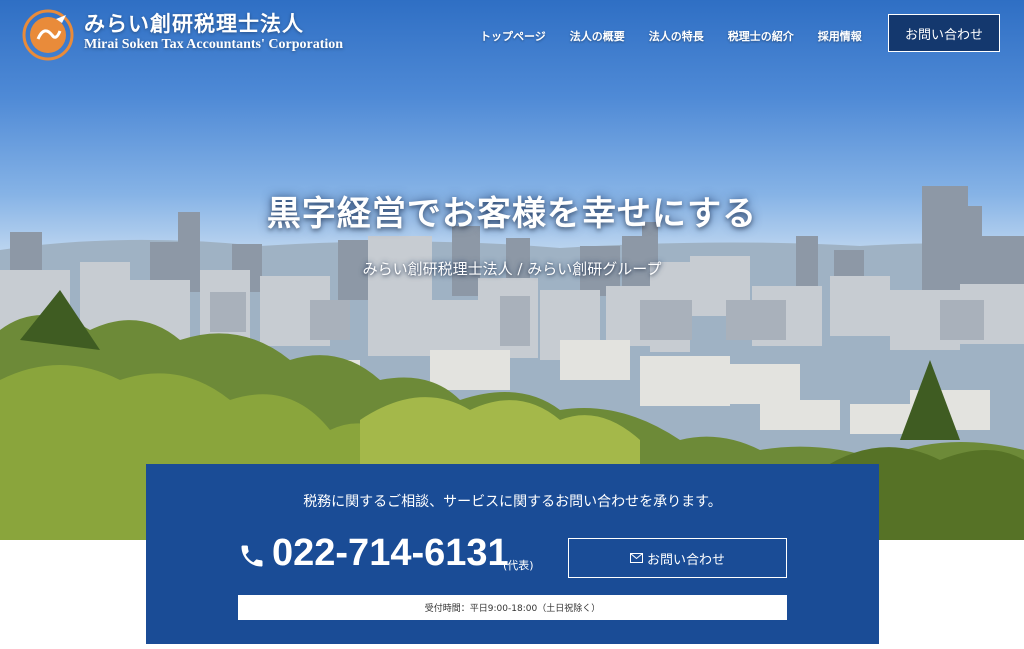 Image resolution: width=1024 pixels, height=649 pixels. I want to click on brand-name-en: Mirai Soken Tax Accountants' Corporation, so click(213, 45).